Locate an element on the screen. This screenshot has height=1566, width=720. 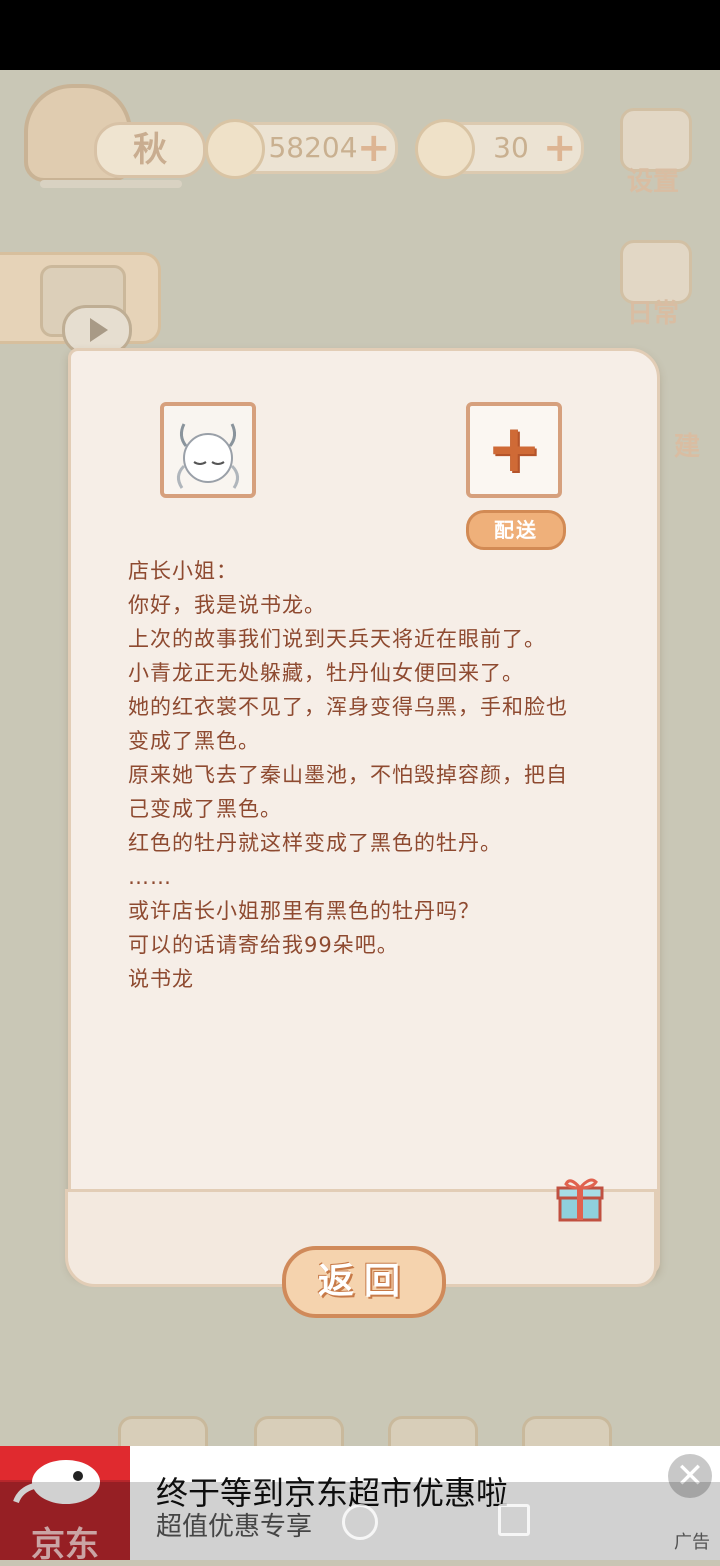
fish-coin-counter: 58204 + is located at coordinates (301, 149).